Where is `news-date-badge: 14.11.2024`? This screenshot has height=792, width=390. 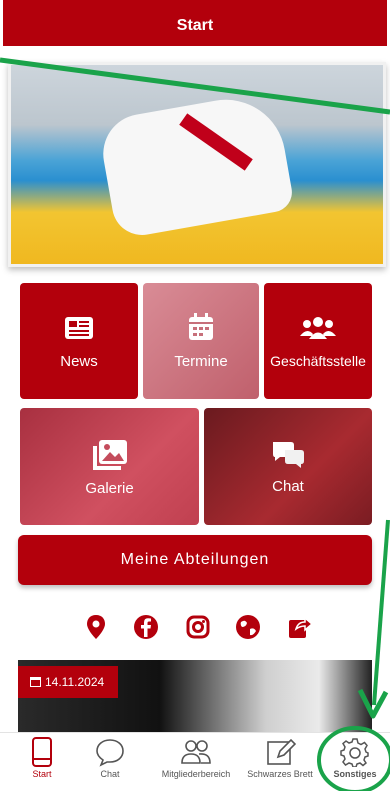 news-date-badge: 14.11.2024 is located at coordinates (68, 682).